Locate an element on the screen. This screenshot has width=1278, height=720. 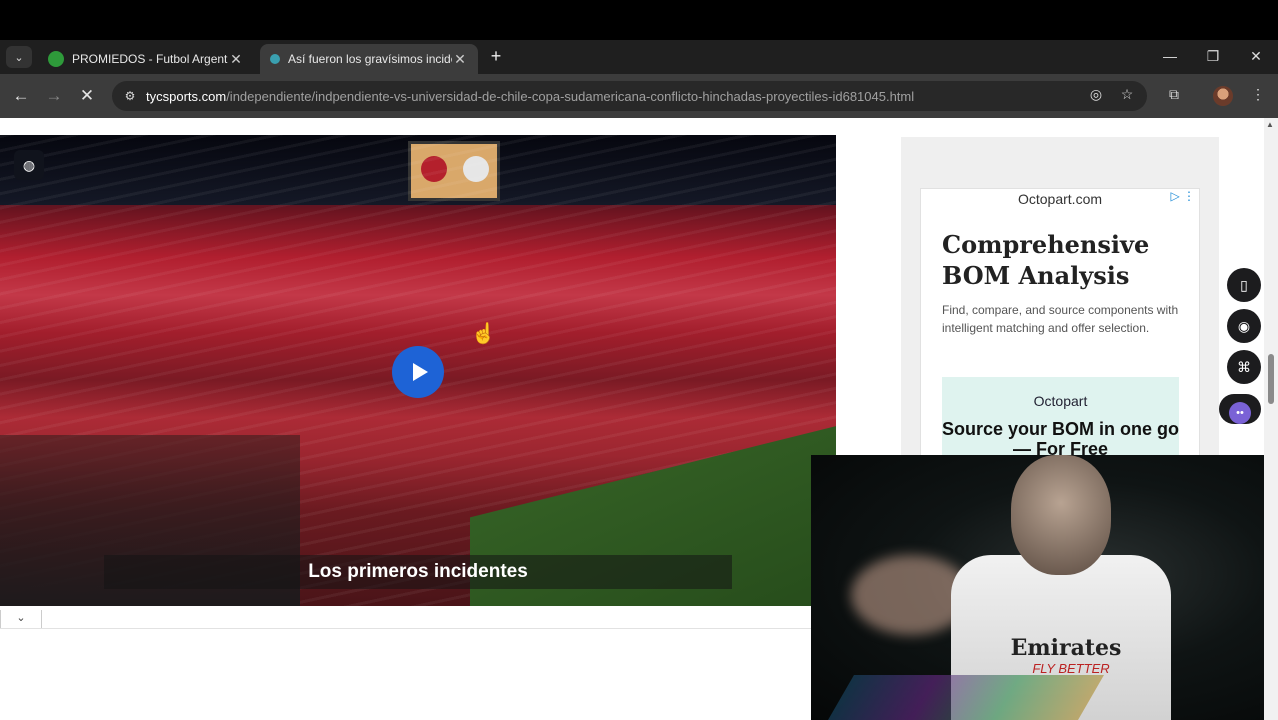
play-icon is located at coordinates (420, 372).